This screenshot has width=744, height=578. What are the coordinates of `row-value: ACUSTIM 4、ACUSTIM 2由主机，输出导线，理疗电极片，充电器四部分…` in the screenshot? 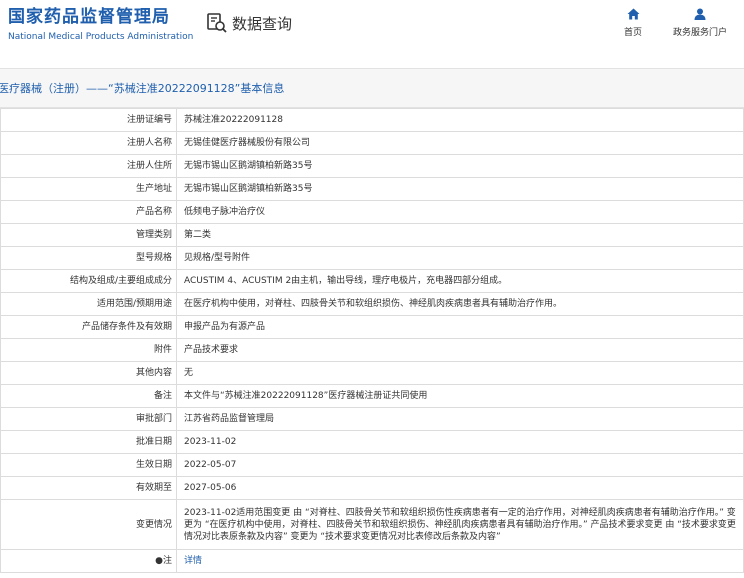 It's located at (460, 281).